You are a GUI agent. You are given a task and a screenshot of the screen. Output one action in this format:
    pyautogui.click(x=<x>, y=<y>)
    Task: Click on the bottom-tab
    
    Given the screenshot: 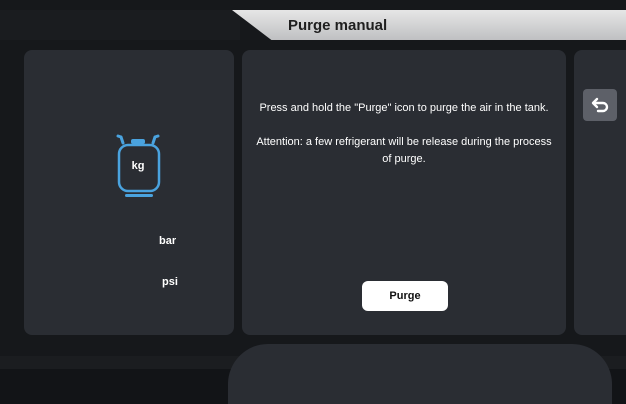 What is the action you would take?
    pyautogui.click(x=420, y=374)
    